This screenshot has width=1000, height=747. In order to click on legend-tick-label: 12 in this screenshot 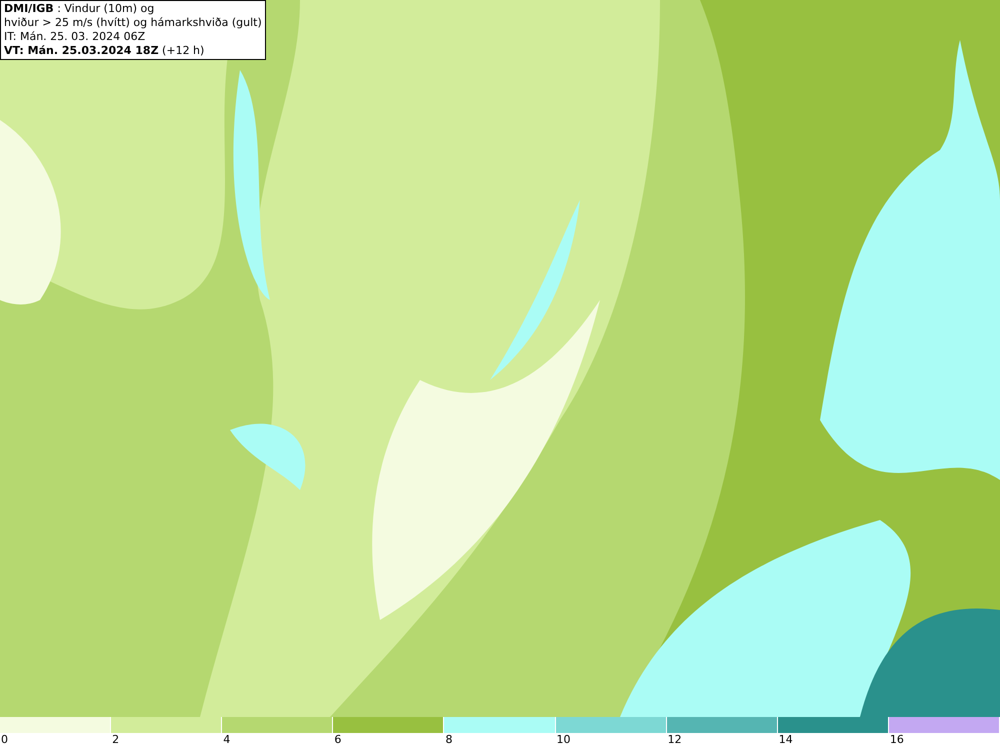, I will do `click(674, 740)`.